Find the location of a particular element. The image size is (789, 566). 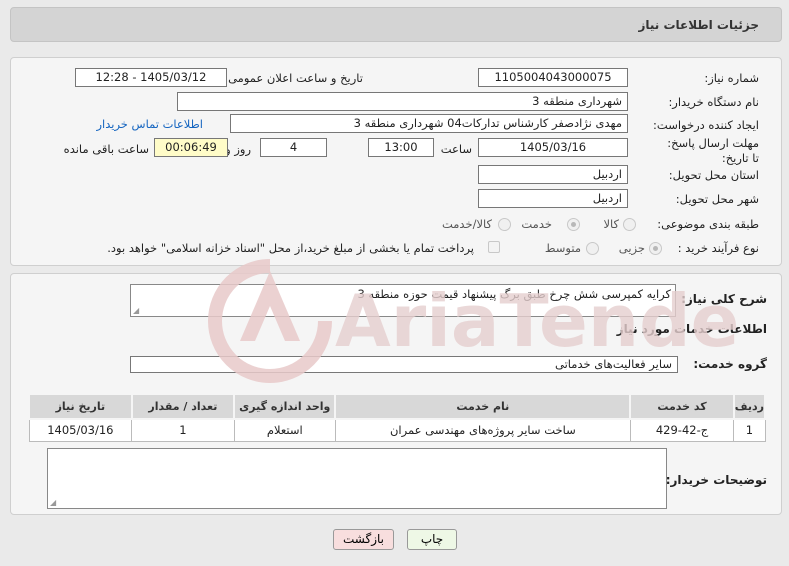

remaining-days-field: 4 is located at coordinates (293, 147).